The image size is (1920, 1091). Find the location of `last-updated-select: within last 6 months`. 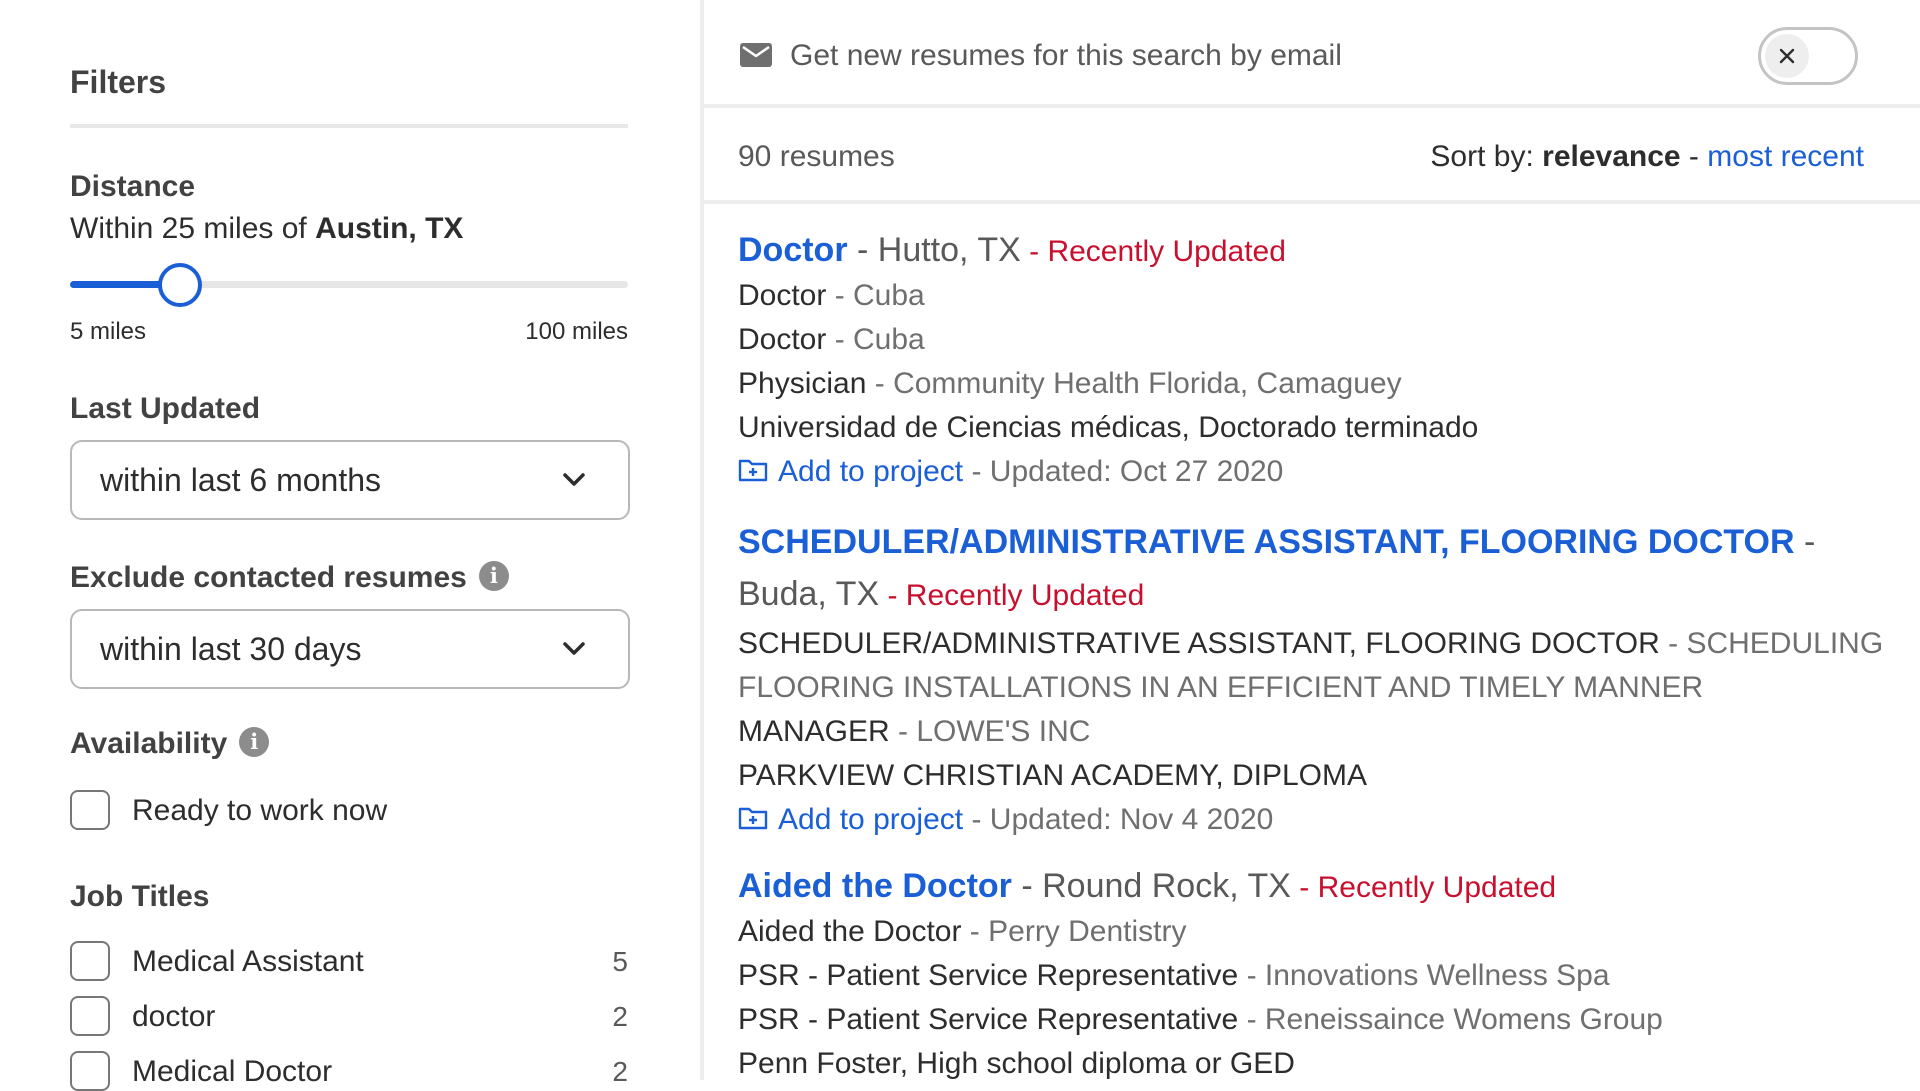

last-updated-select: within last 6 months is located at coordinates (350, 480).